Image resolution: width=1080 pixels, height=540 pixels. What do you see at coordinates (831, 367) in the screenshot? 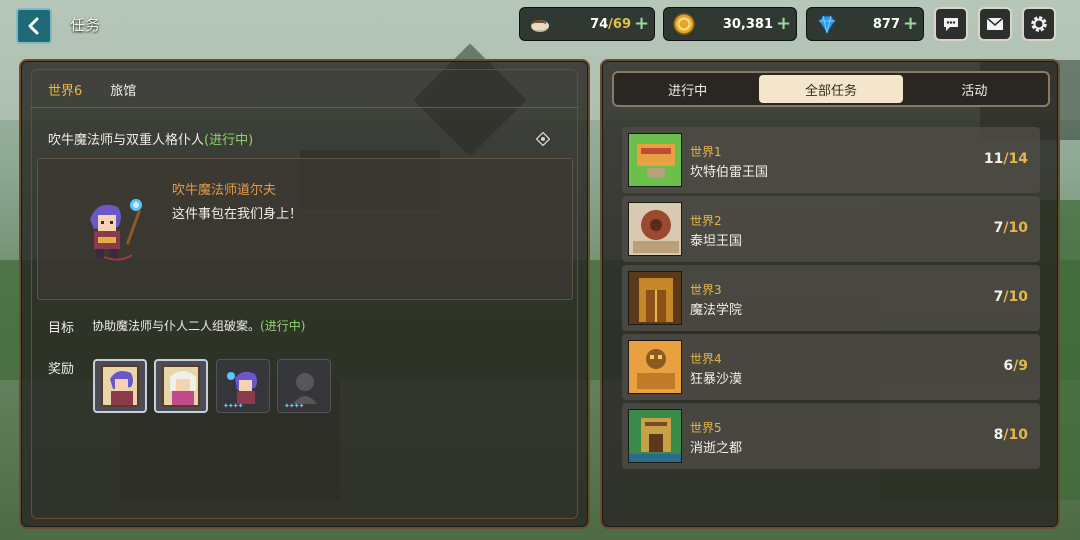
I see `world-row-4: 世界4 狂暴沙漠 6/9` at bounding box center [831, 367].